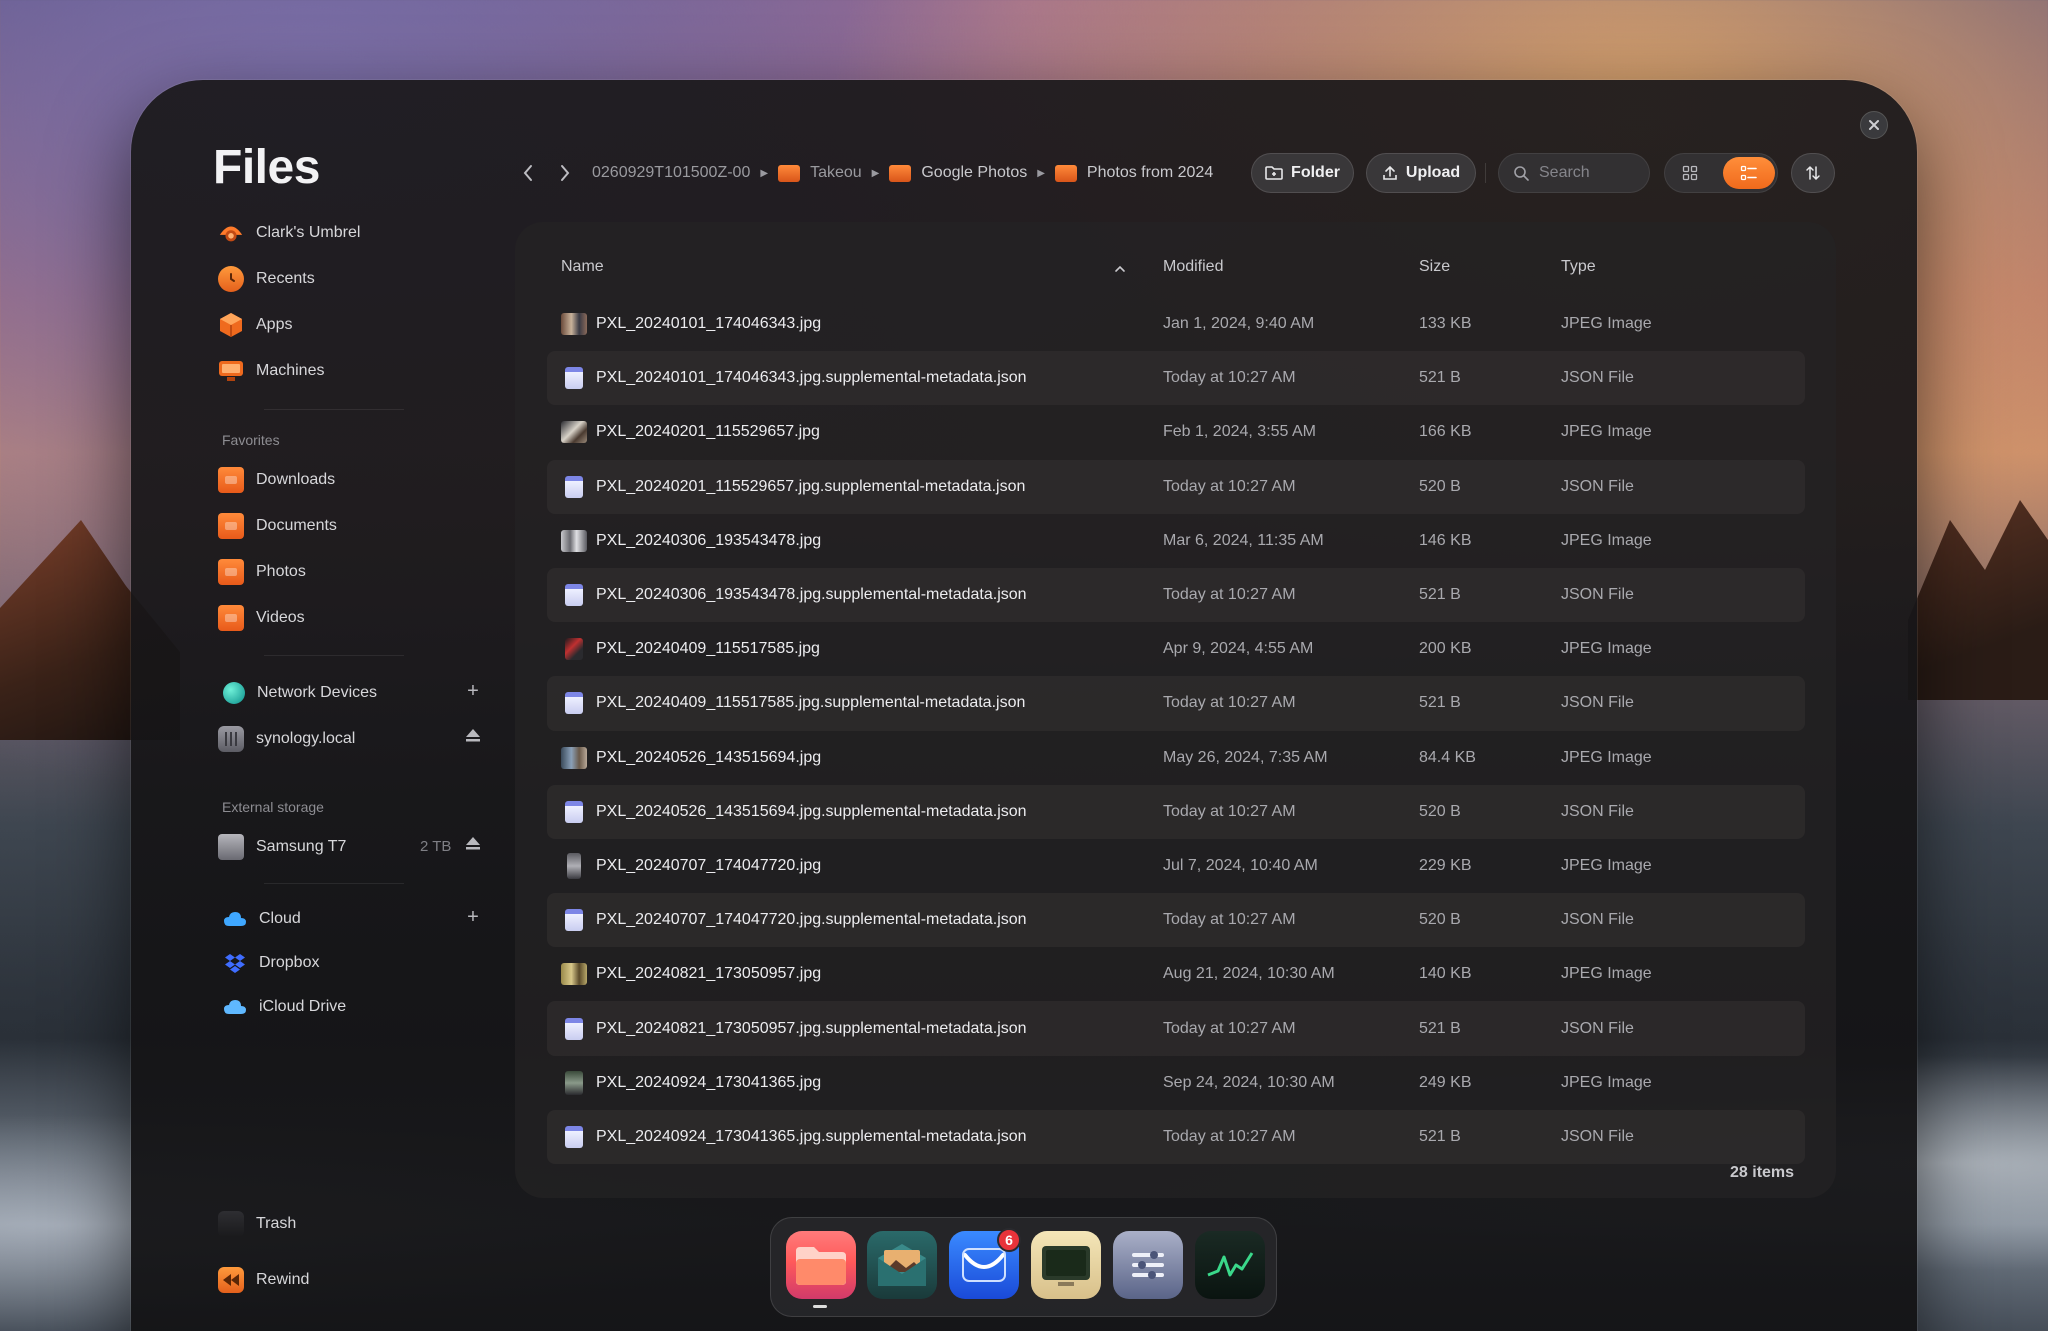 This screenshot has width=2048, height=1331. What do you see at coordinates (1578, 267) in the screenshot?
I see `column-header-type: Type` at bounding box center [1578, 267].